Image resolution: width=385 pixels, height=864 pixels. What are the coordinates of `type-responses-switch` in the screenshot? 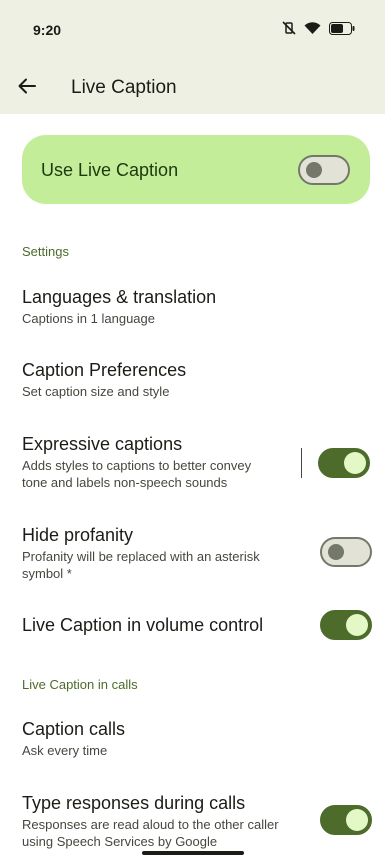 It's located at (346, 820).